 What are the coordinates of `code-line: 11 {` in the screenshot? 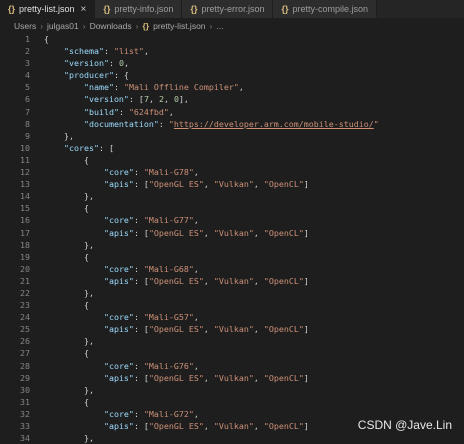 It's located at (232, 160).